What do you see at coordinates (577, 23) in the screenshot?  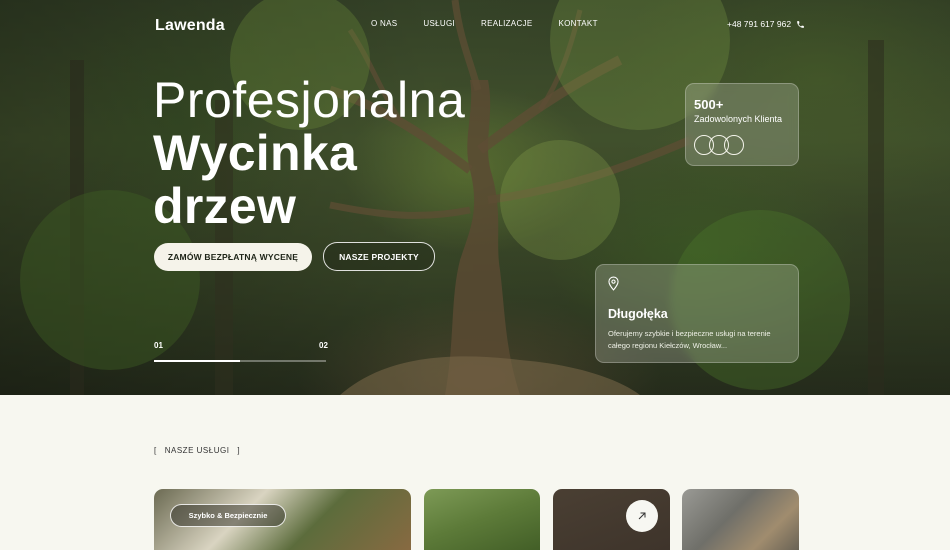 I see `nav-item-kontakt: KONTAKT` at bounding box center [577, 23].